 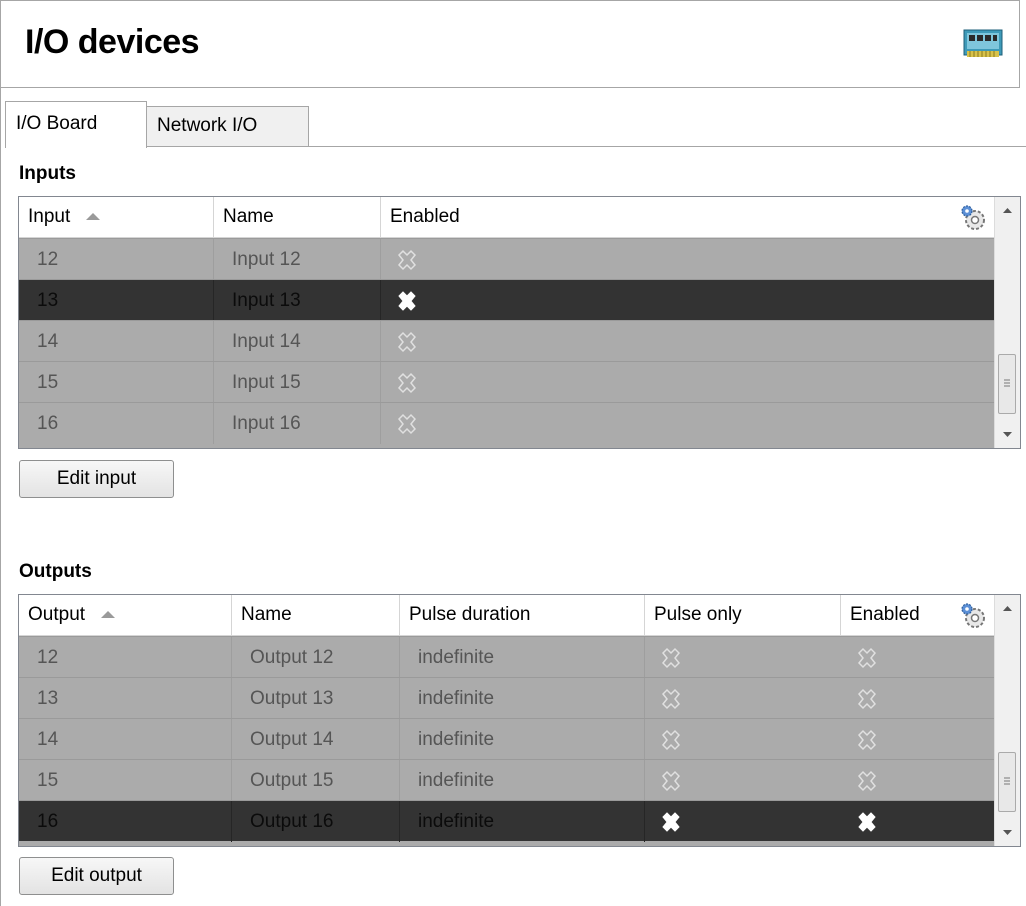 I want to click on cell-input-name: Input 16, so click(x=297, y=423).